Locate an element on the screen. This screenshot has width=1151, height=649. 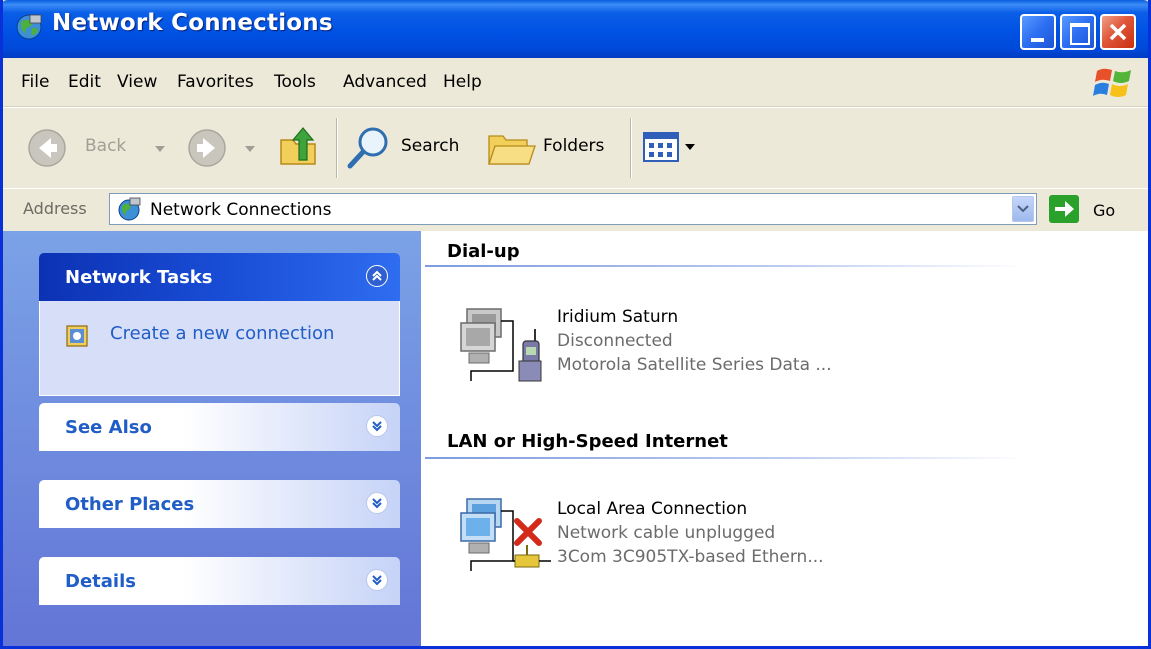
connection-status: Network cable unplugged is located at coordinates (666, 533).